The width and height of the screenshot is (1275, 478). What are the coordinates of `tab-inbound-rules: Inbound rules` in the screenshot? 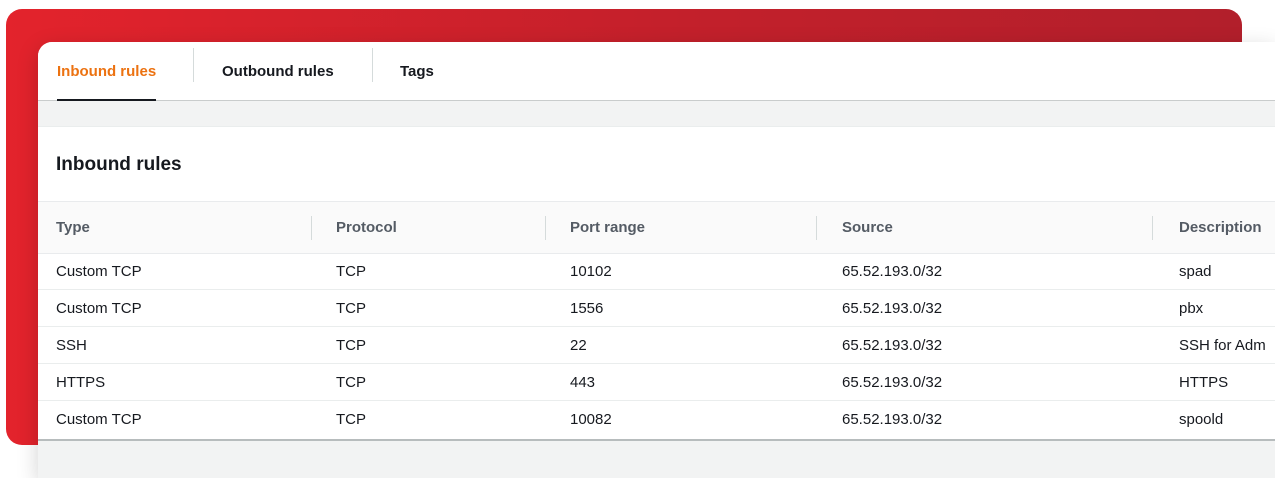 It's located at (107, 71).